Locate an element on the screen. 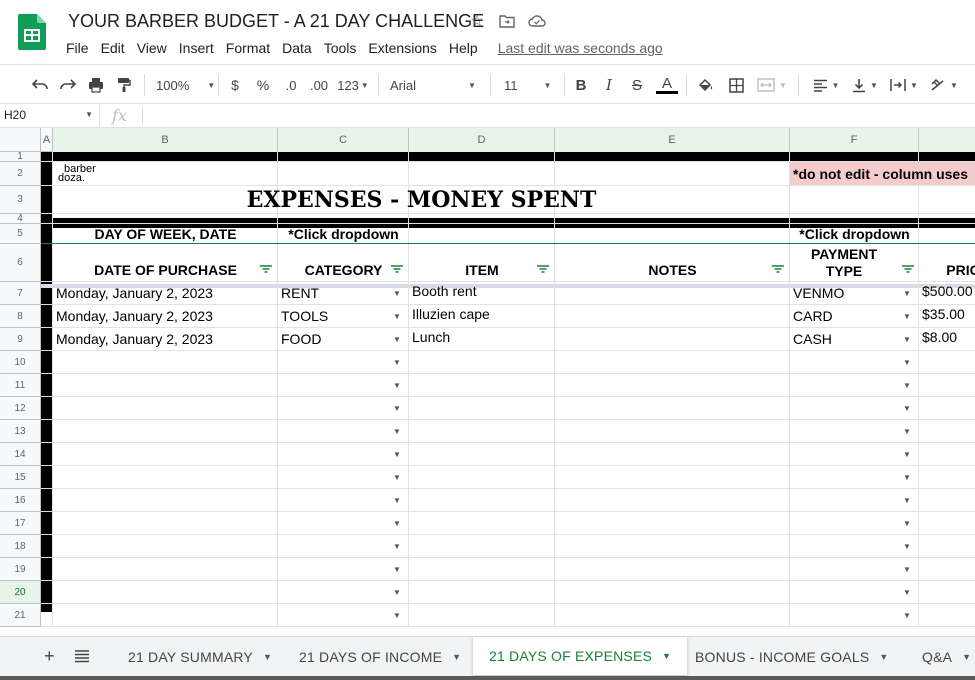  cell-date: Monday, January 2, 2023 is located at coordinates (165, 317).